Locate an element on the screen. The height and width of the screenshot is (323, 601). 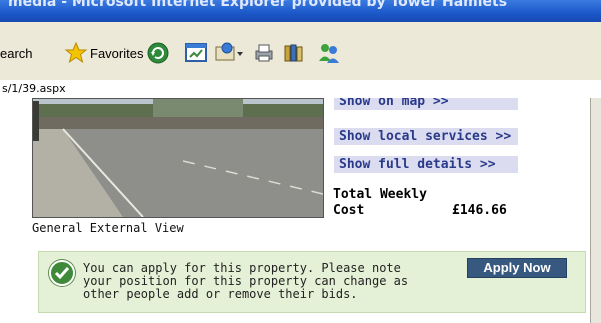
weekly-cost-value: £146.66 is located at coordinates (479, 210).